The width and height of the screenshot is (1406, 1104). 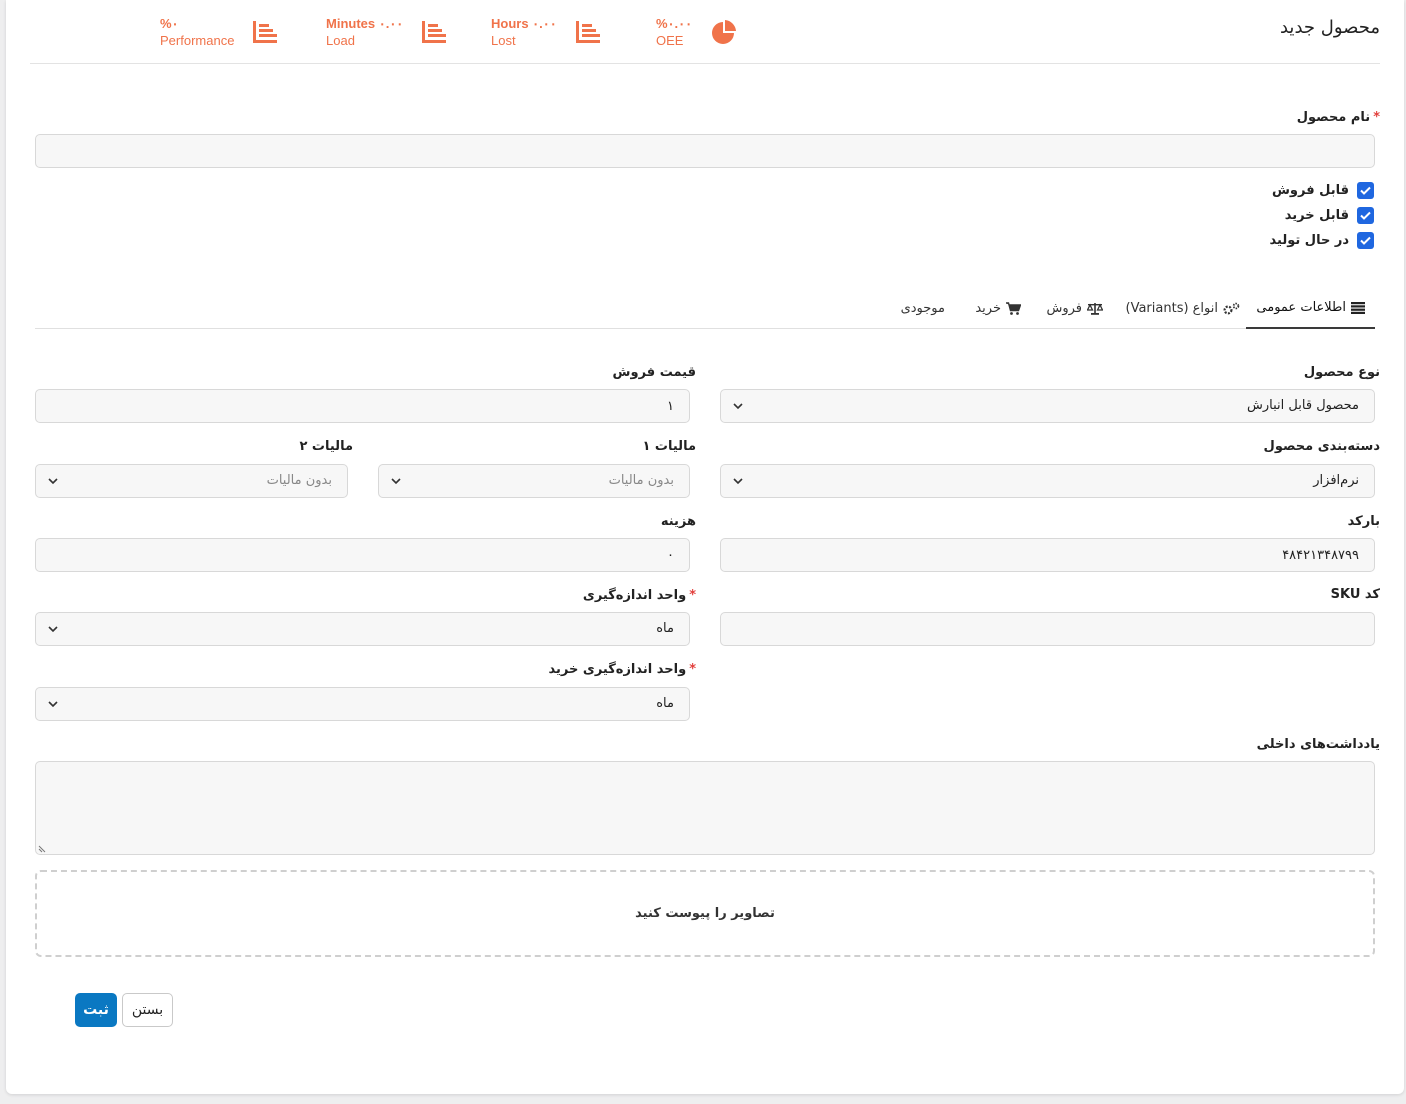 I want to click on category-select: نرم‌افزار, so click(x=1047, y=481).